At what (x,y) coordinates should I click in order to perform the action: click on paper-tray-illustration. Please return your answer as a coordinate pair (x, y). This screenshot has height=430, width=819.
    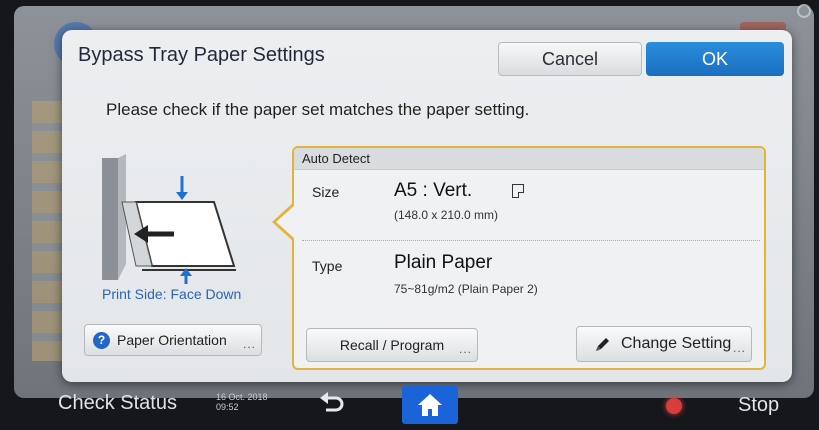
    Looking at the image, I should click on (169, 219).